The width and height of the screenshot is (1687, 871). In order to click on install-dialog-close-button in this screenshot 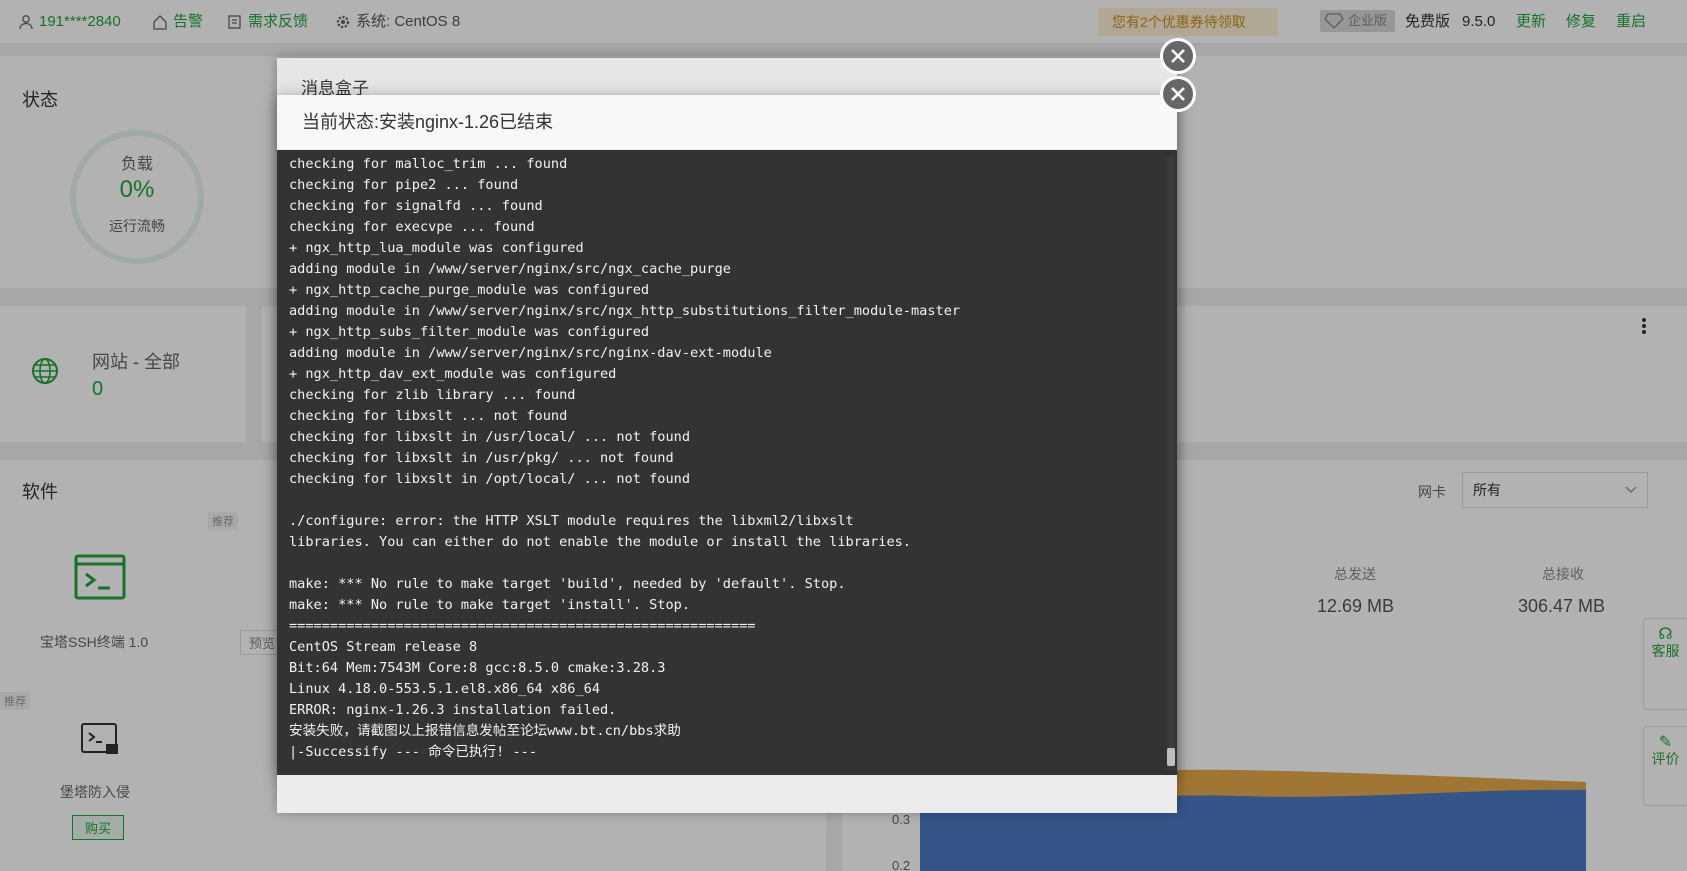, I will do `click(1178, 94)`.